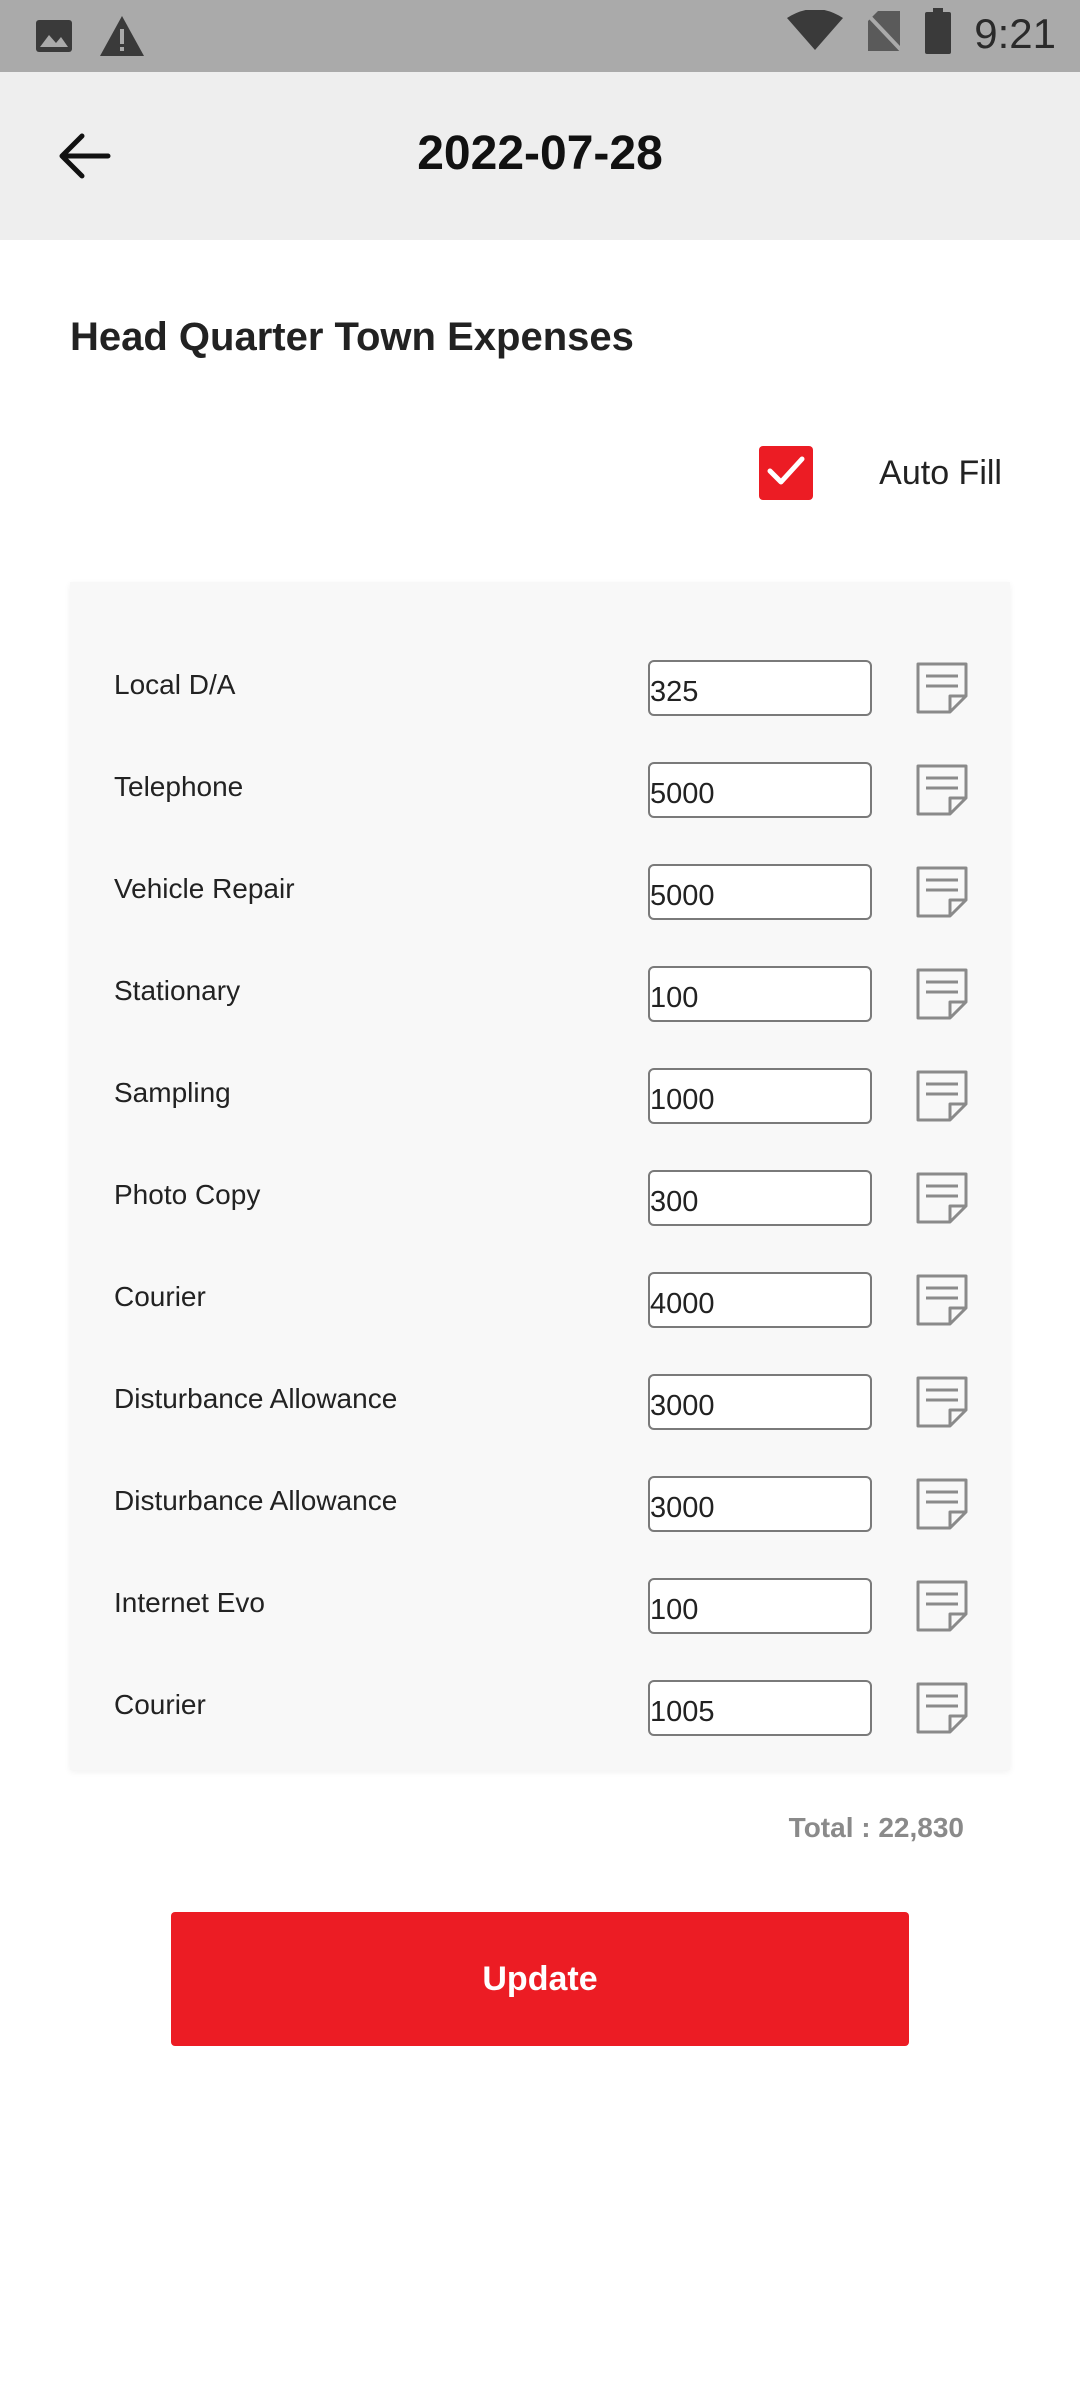 The image size is (1080, 2400). What do you see at coordinates (540, 36) in the screenshot?
I see `status-bar: 9:21` at bounding box center [540, 36].